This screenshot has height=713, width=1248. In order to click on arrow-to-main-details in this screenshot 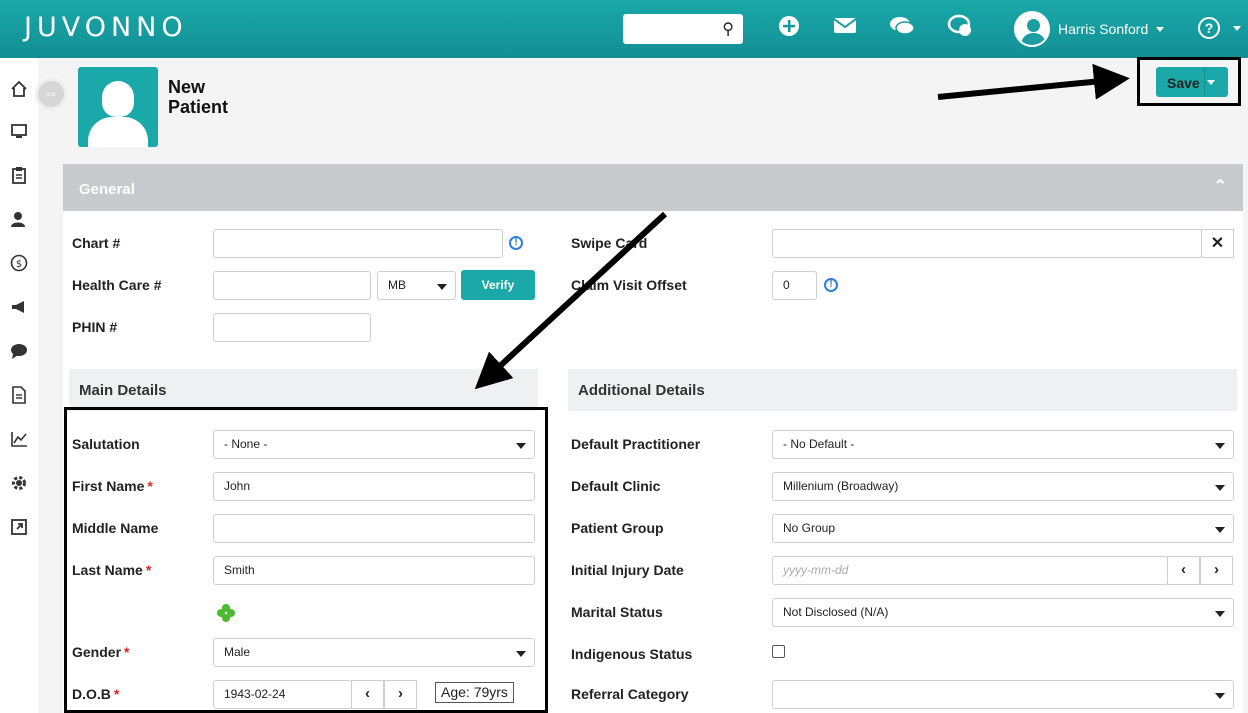, I will do `click(571, 300)`.